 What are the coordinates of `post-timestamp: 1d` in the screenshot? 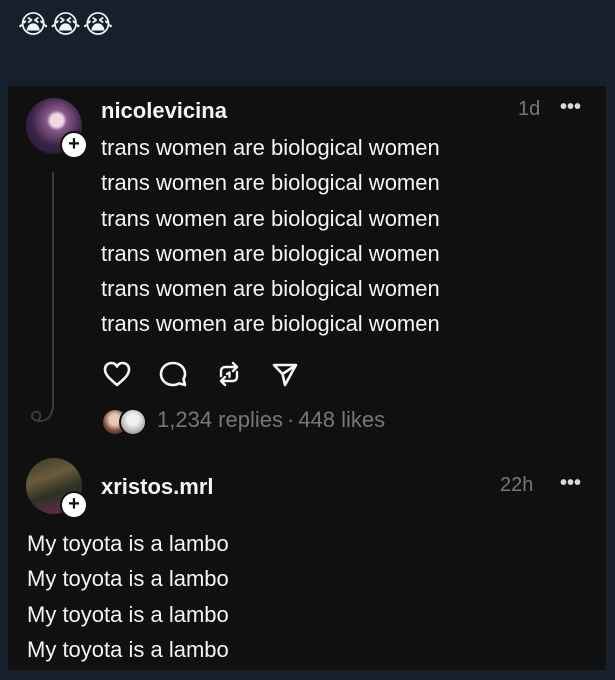 It's located at (529, 109).